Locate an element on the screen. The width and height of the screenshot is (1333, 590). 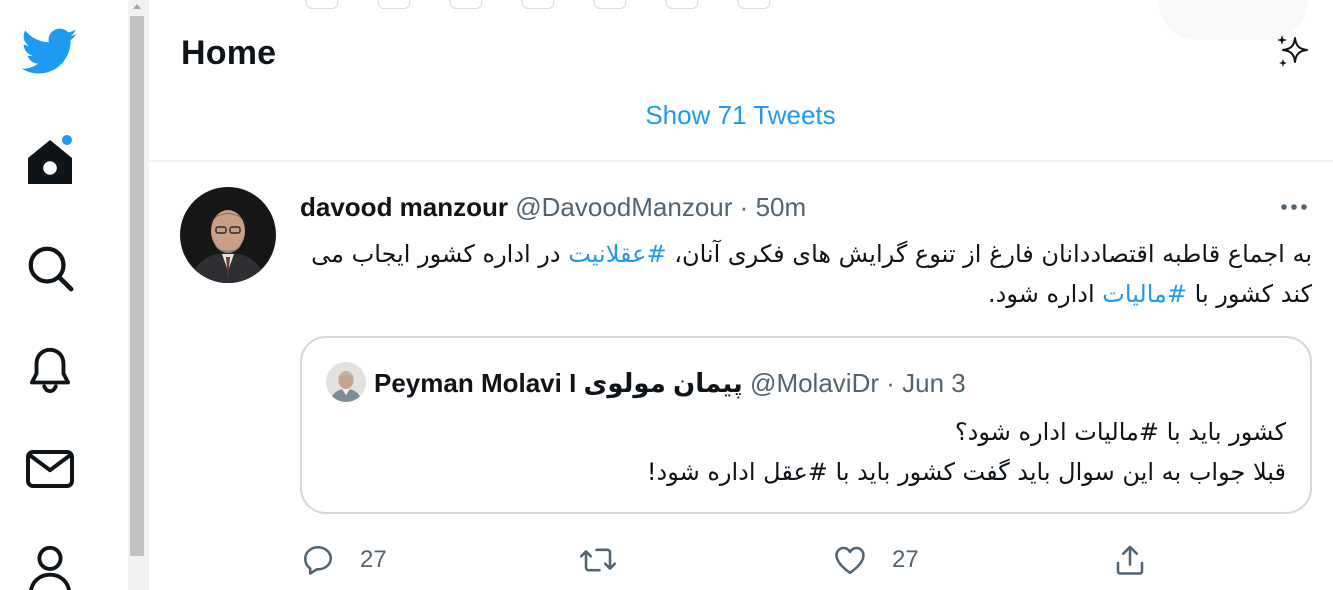
reply-count: 27 is located at coordinates (373, 559).